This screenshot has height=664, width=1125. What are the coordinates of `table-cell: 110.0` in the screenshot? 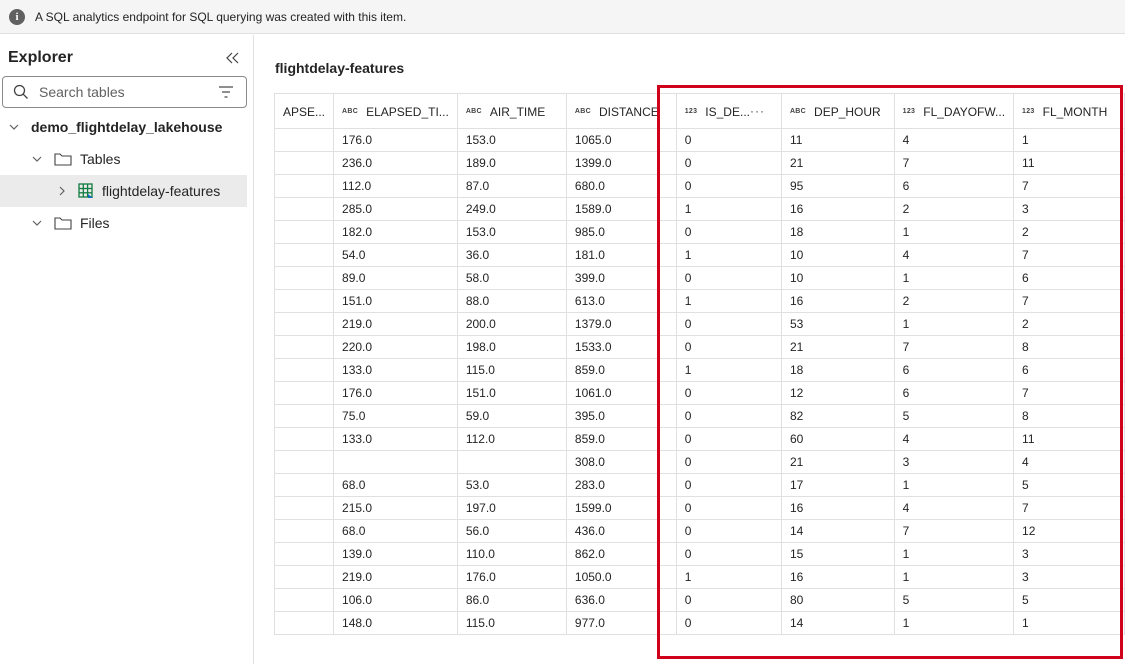 It's located at (511, 554).